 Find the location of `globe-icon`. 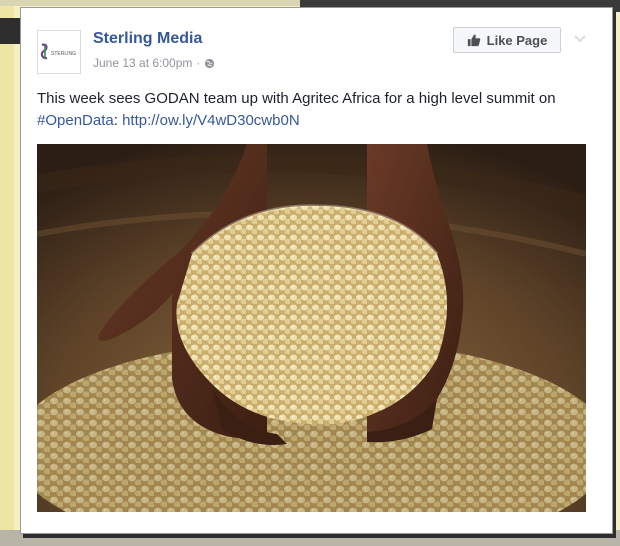

globe-icon is located at coordinates (210, 63).